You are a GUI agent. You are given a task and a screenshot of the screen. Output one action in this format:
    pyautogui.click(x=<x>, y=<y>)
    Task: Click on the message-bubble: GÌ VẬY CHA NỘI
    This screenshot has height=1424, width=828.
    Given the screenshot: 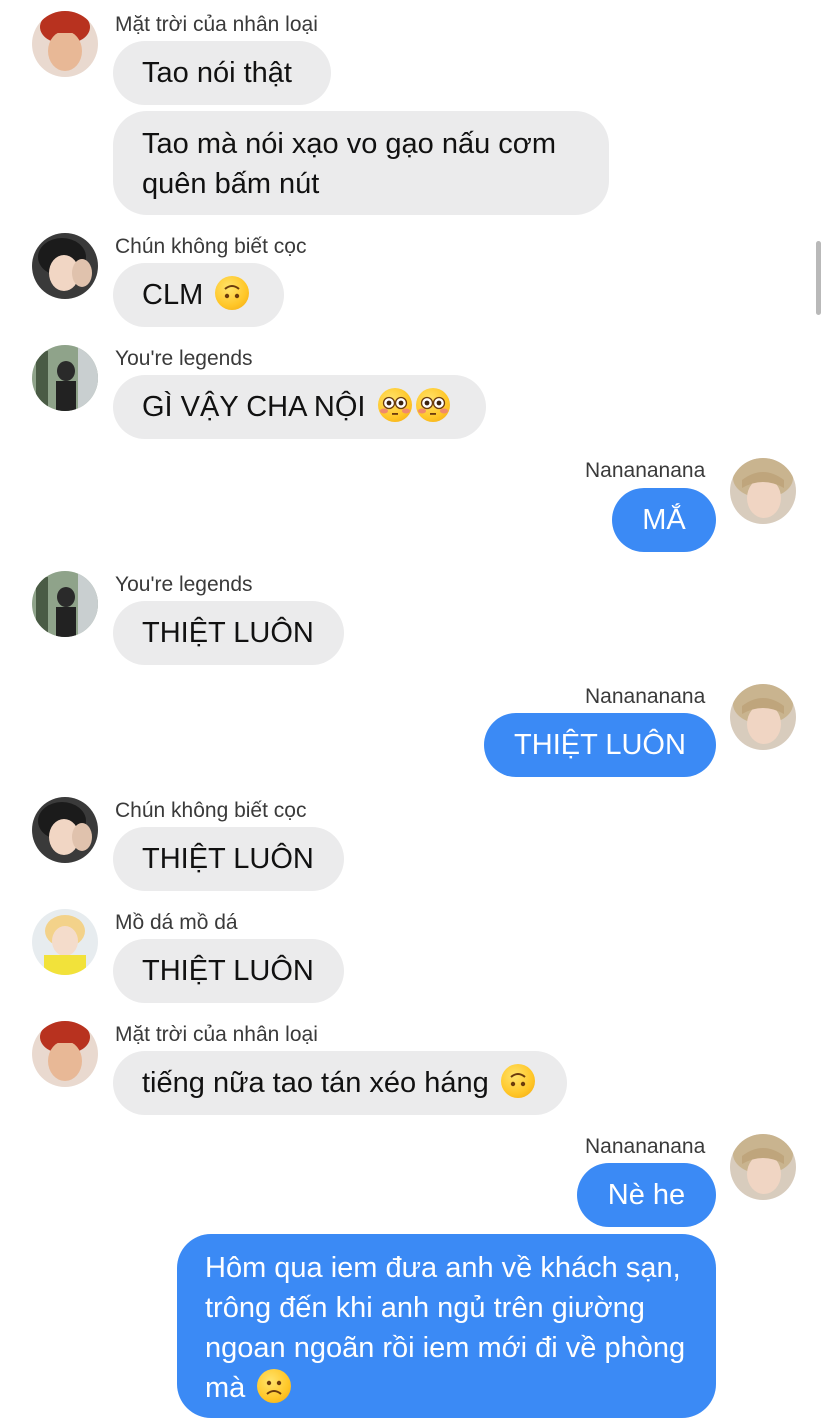 What is the action you would take?
    pyautogui.click(x=299, y=407)
    